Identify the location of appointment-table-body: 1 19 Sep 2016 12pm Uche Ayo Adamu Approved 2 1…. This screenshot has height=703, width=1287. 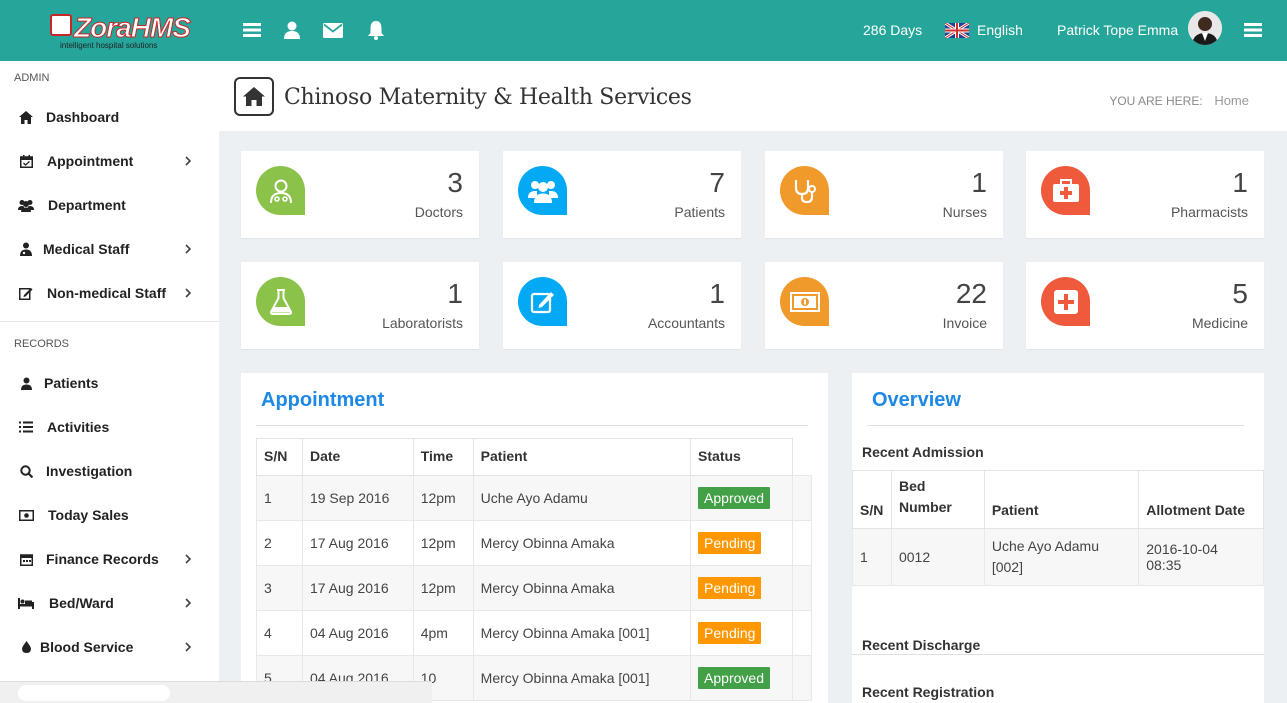
(534, 588).